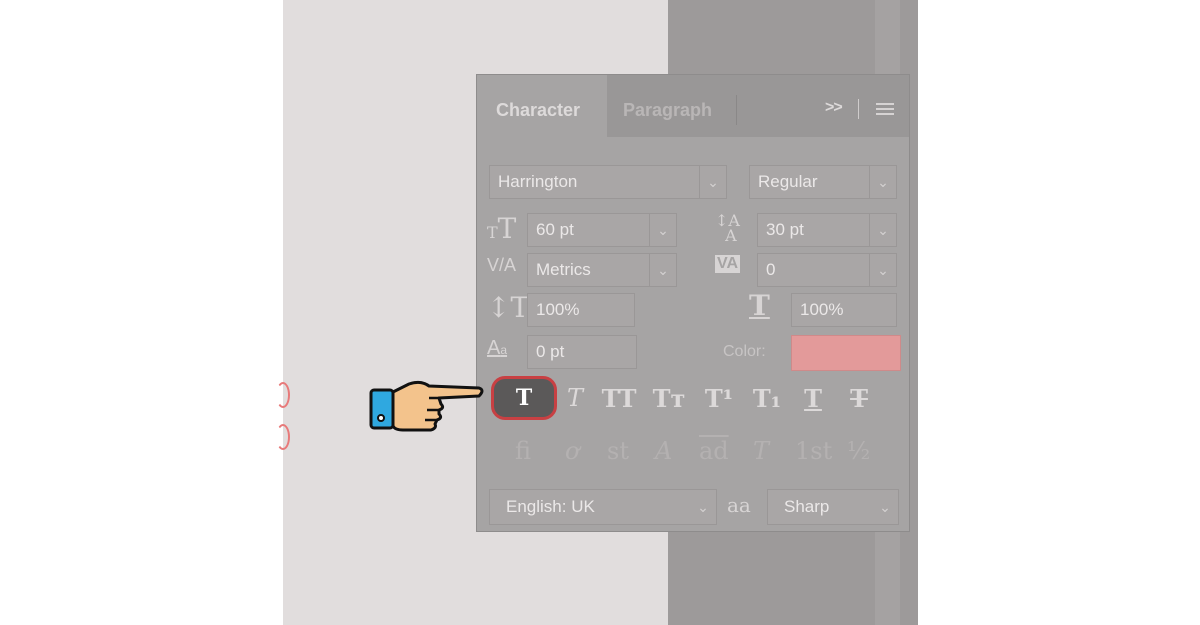 The height and width of the screenshot is (625, 1200). Describe the element at coordinates (426, 406) in the screenshot. I see `pointing-hand-icon` at that location.